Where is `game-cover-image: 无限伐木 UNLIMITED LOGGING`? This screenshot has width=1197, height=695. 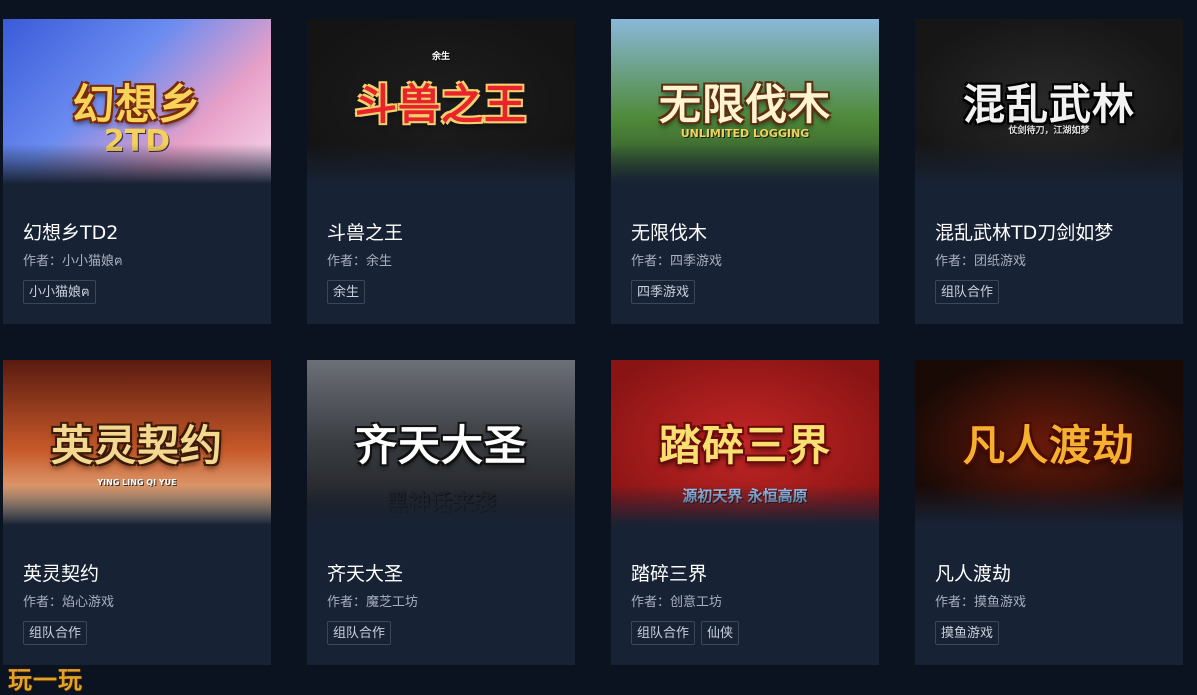 game-cover-image: 无限伐木 UNLIMITED LOGGING is located at coordinates (745, 101).